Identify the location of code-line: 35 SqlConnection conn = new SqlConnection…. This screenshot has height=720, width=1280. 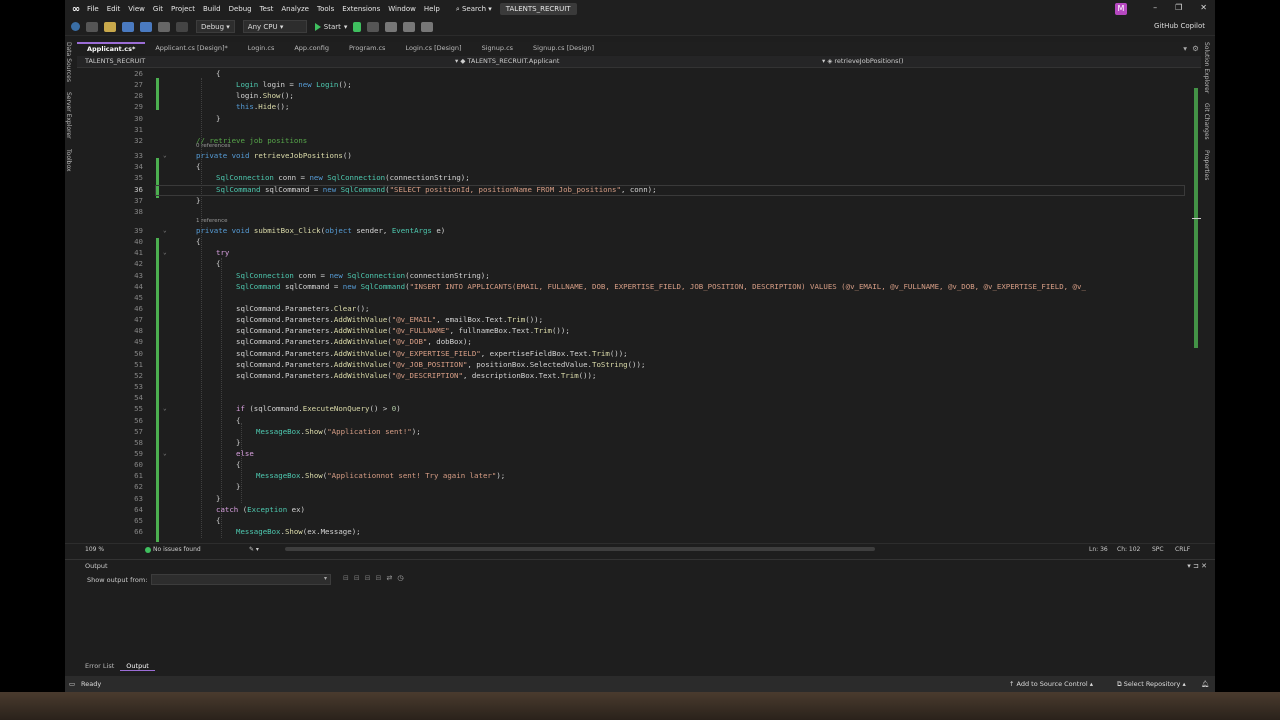
(634, 177).